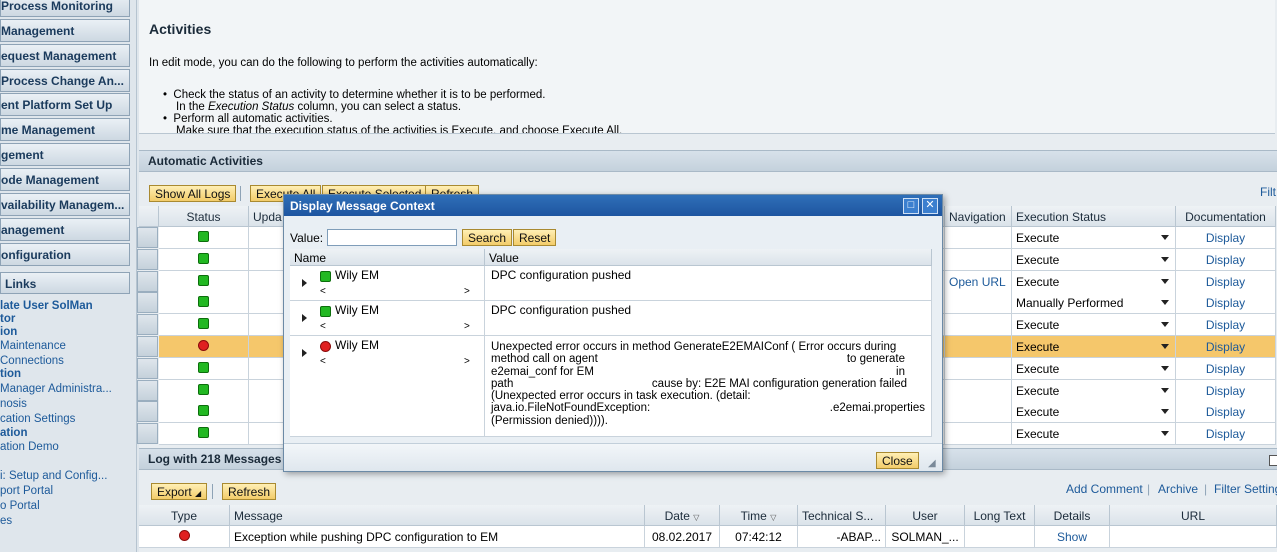 The height and width of the screenshot is (552, 1277). I want to click on filter-link: Filt, so click(1268, 192).